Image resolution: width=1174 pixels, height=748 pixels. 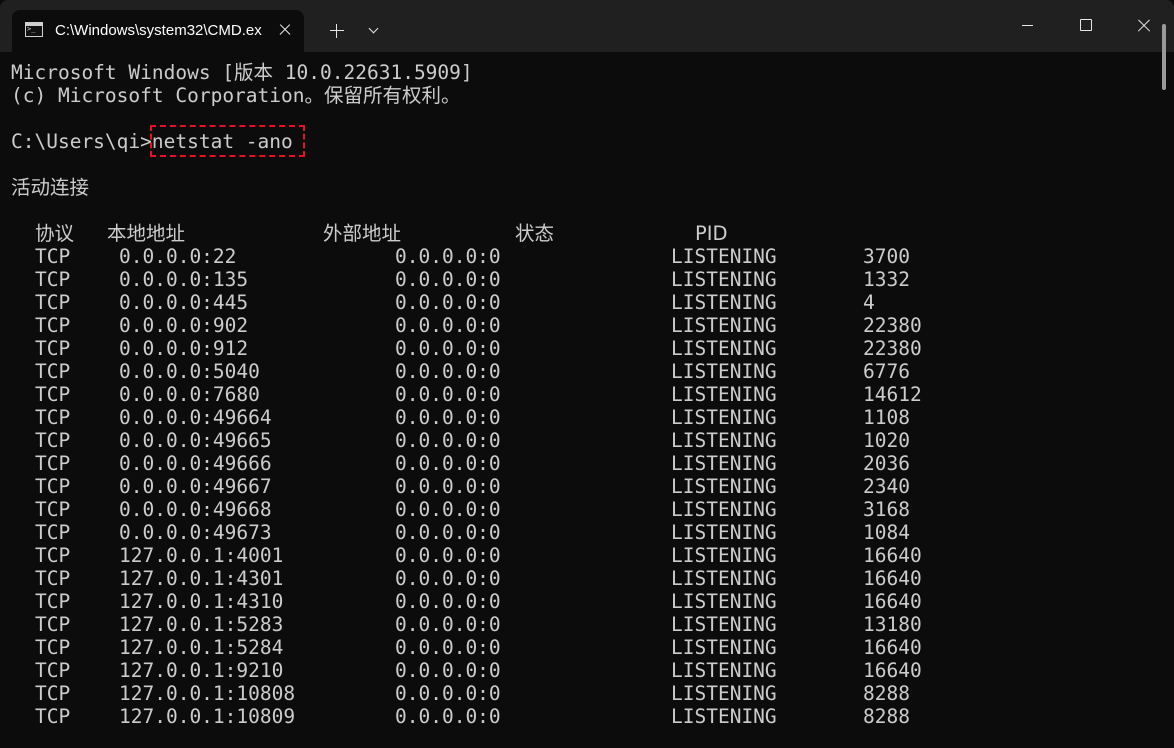 I want to click on cell-local-address: 127.0.0.1:5284, so click(x=201, y=647).